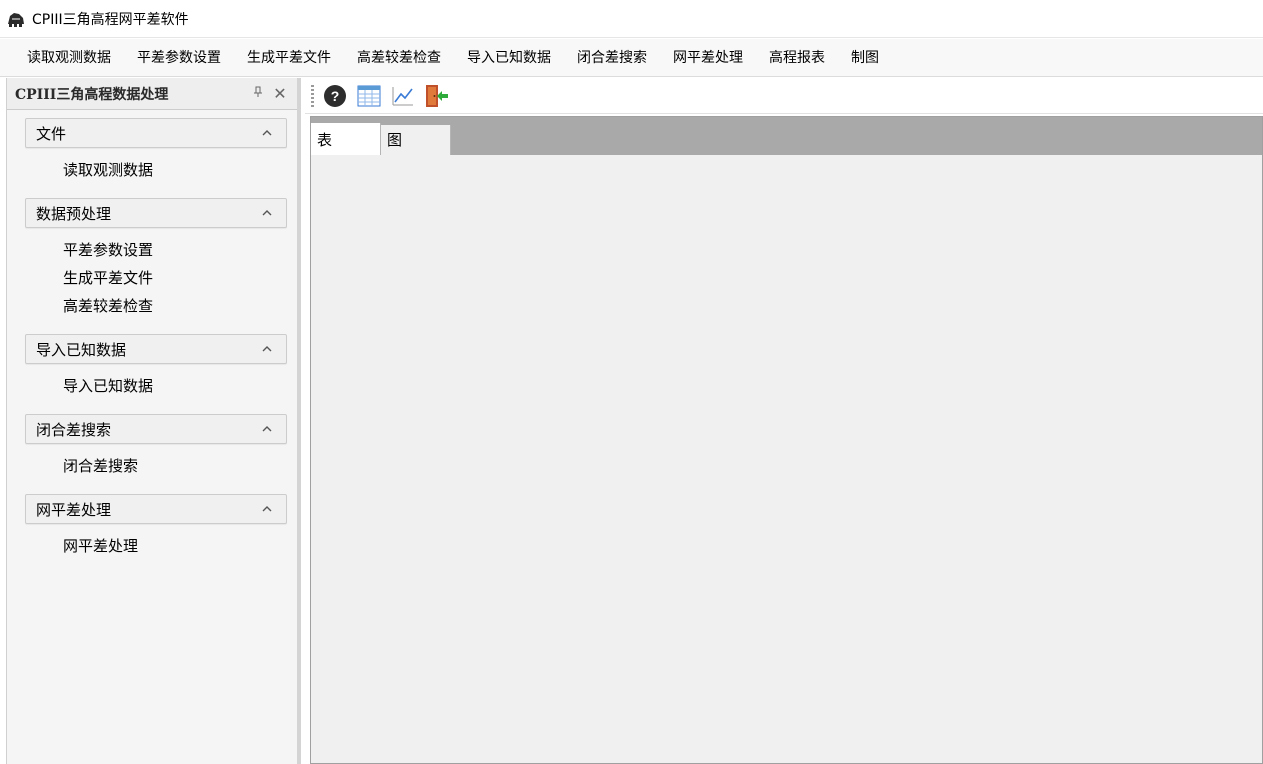 Image resolution: width=1263 pixels, height=764 pixels. I want to click on menu-network-adjust: 网平差处理, so click(708, 58).